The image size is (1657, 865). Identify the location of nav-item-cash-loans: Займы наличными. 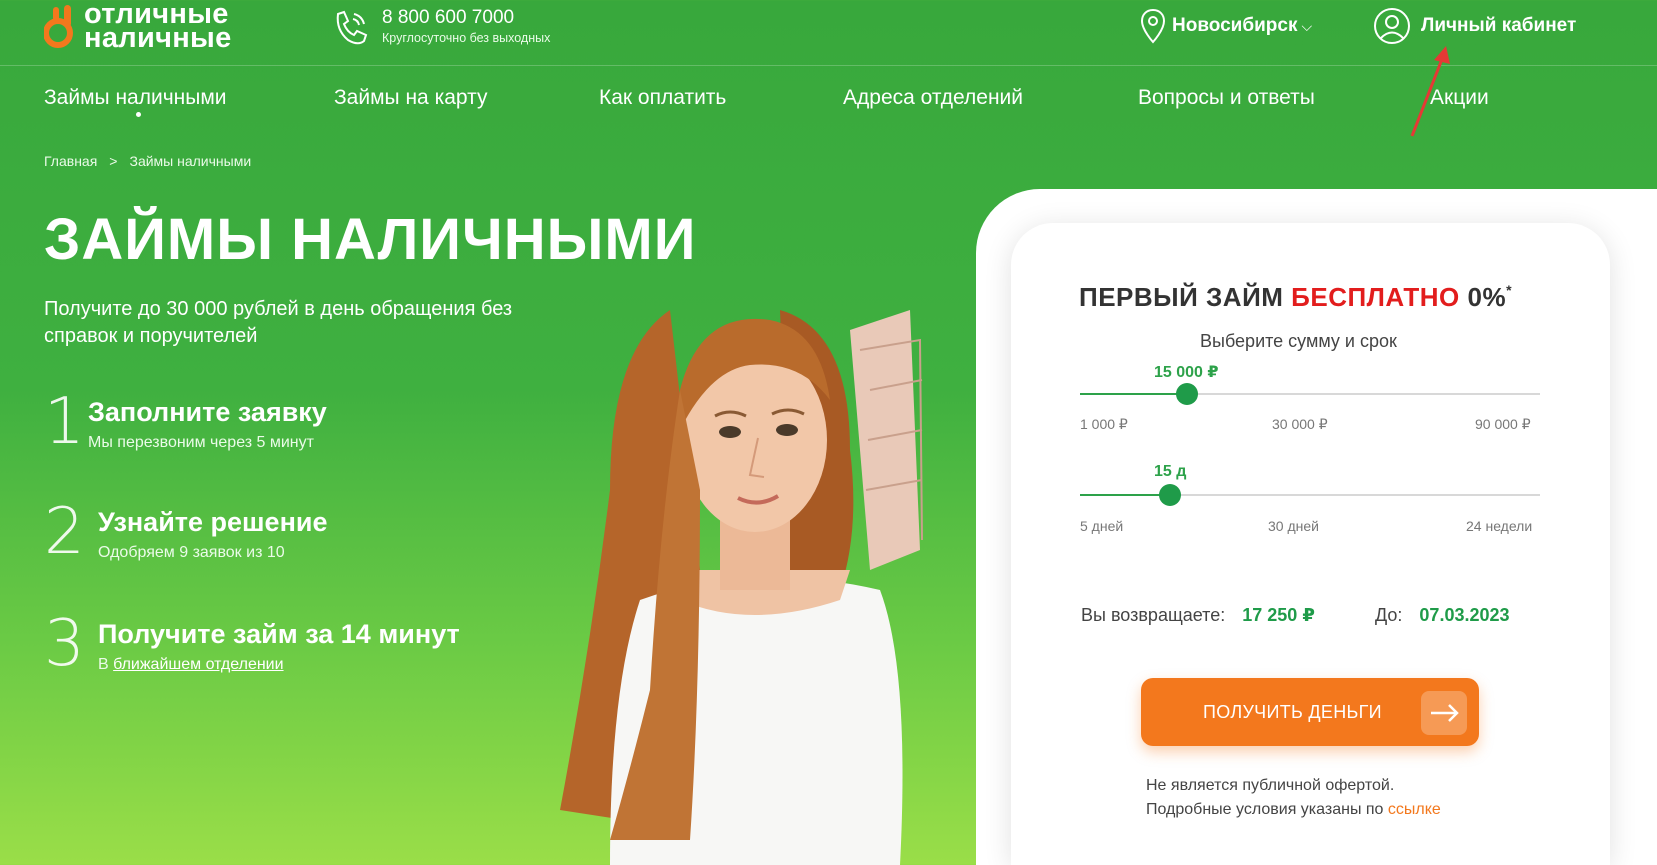
(135, 98).